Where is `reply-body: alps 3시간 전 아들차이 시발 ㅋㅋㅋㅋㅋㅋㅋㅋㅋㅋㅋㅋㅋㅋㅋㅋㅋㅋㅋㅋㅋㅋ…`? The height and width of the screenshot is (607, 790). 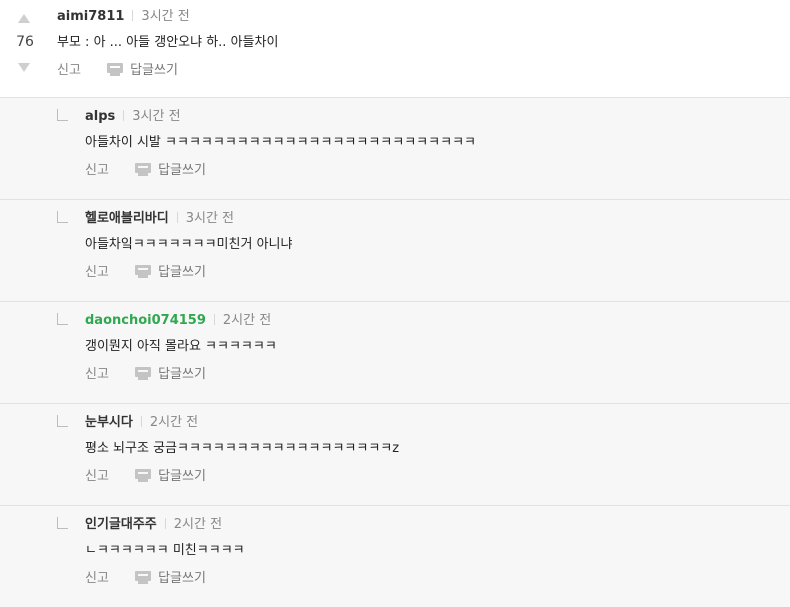
reply-body: alps 3시간 전 아들차이 시발 ㅋㅋㅋㅋㅋㅋㅋㅋㅋㅋㅋㅋㅋㅋㅋㅋㅋㅋㅋㅋㅋㅋ… is located at coordinates (432, 144).